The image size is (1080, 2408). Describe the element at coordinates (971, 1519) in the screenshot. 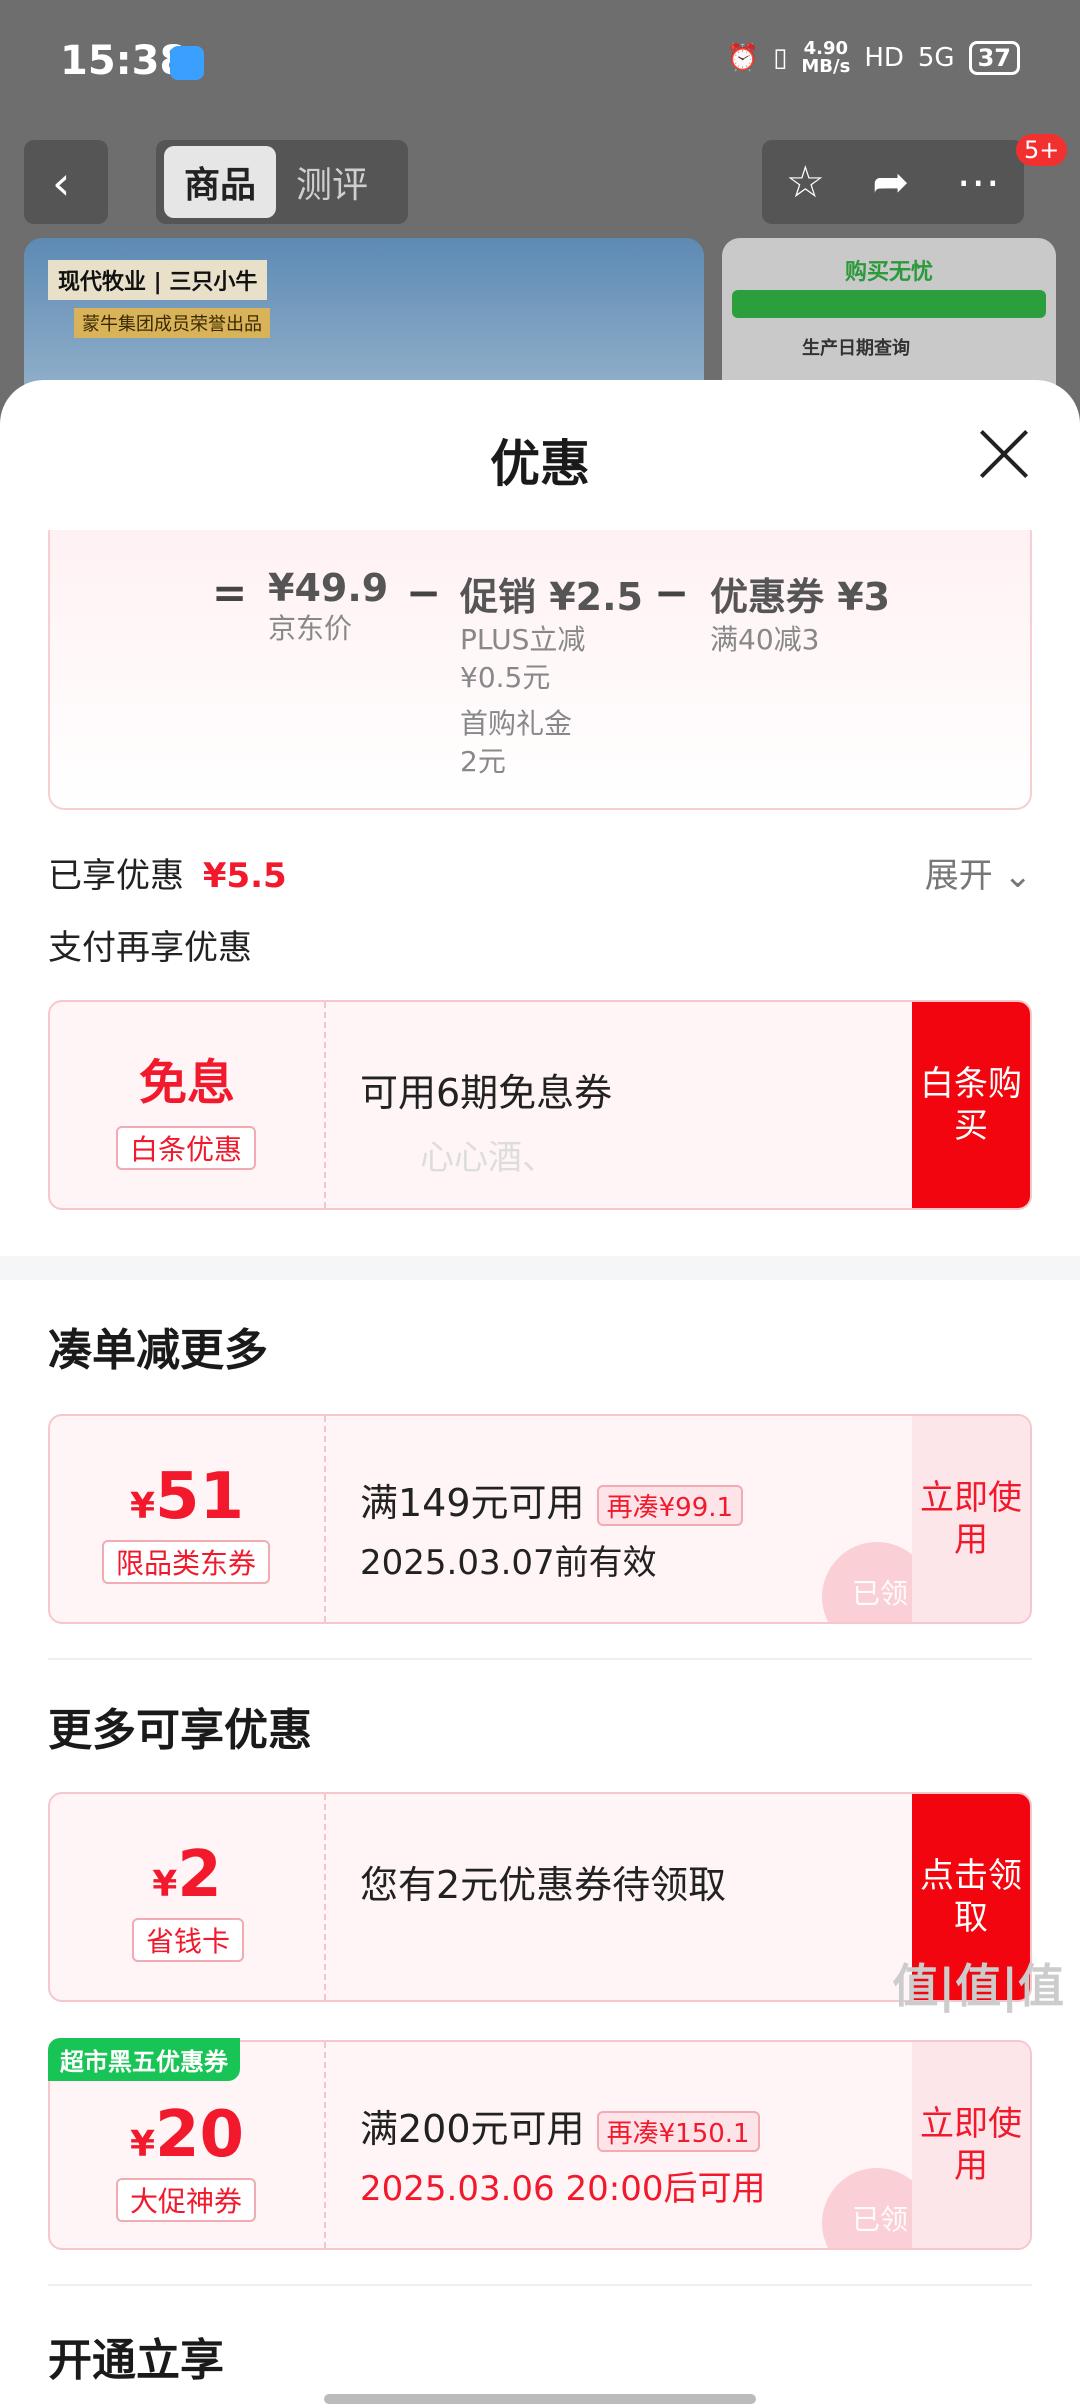

I see `bundle-use-button: 立即使用` at that location.